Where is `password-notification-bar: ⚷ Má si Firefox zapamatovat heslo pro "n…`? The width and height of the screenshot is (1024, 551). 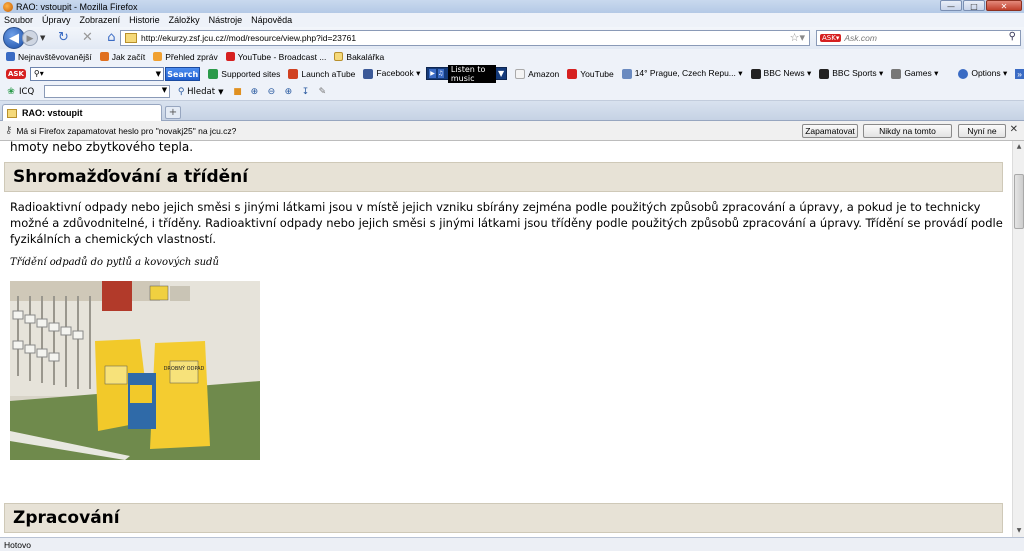 password-notification-bar: ⚷ Má si Firefox zapamatovat heslo pro "n… is located at coordinates (512, 134).